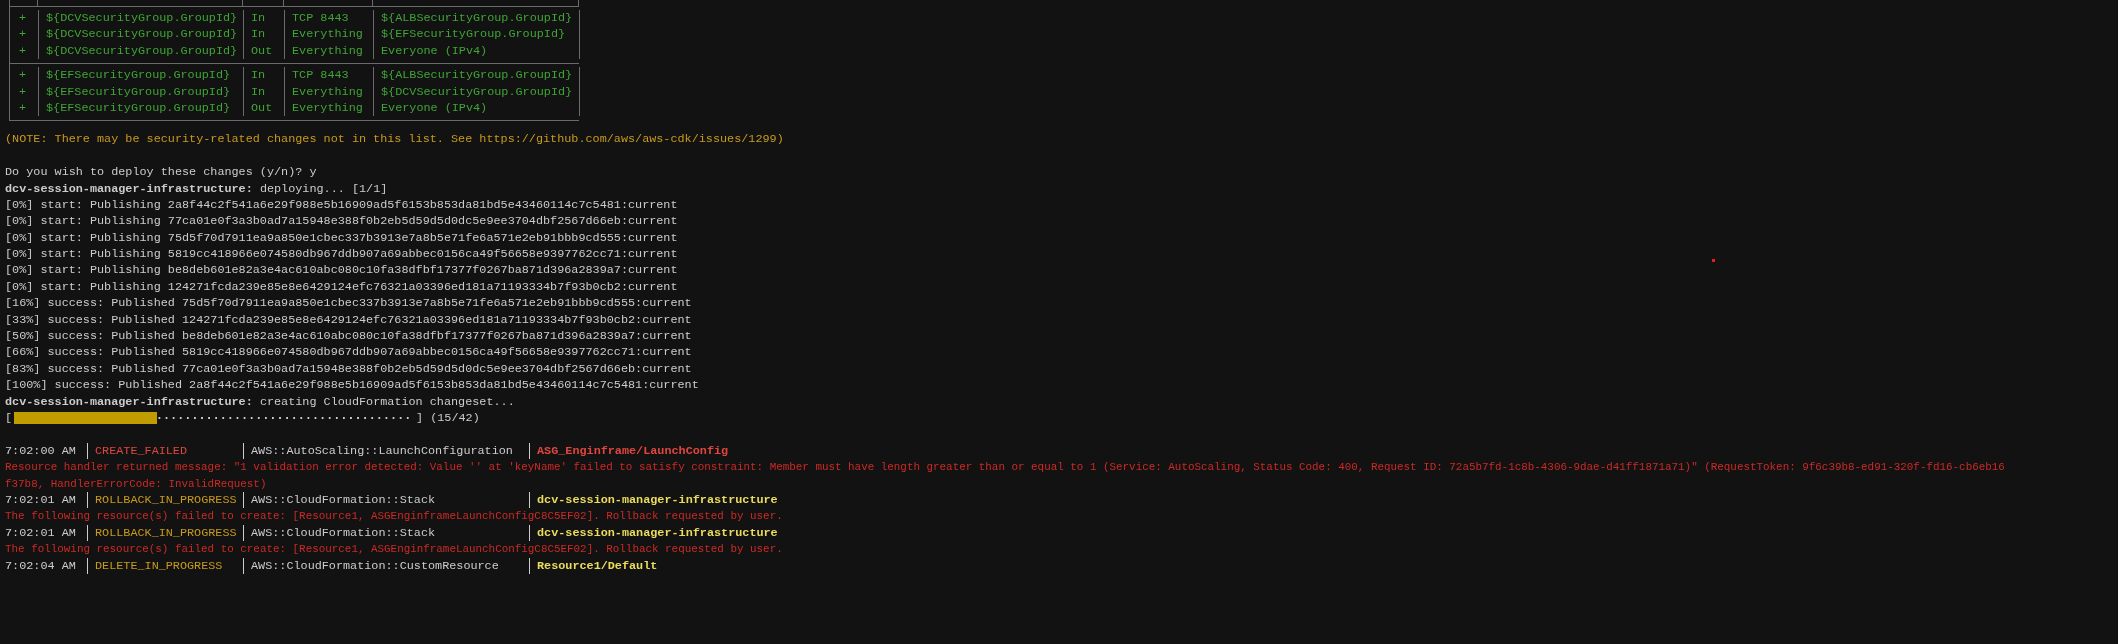  What do you see at coordinates (476, 34) in the screenshot?
I see `peer: ${EFSecurityGroup.GroupId}` at bounding box center [476, 34].